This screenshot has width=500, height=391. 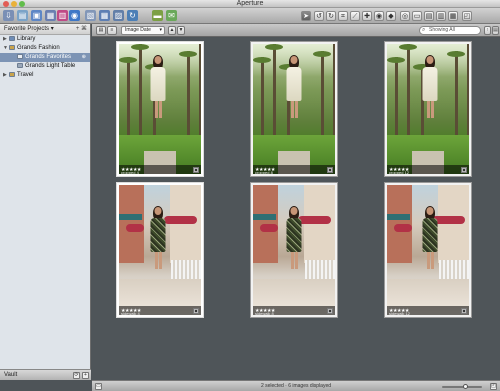 What do you see at coordinates (417, 16) in the screenshot?
I see `viewer-mode-icon: ▭` at bounding box center [417, 16].